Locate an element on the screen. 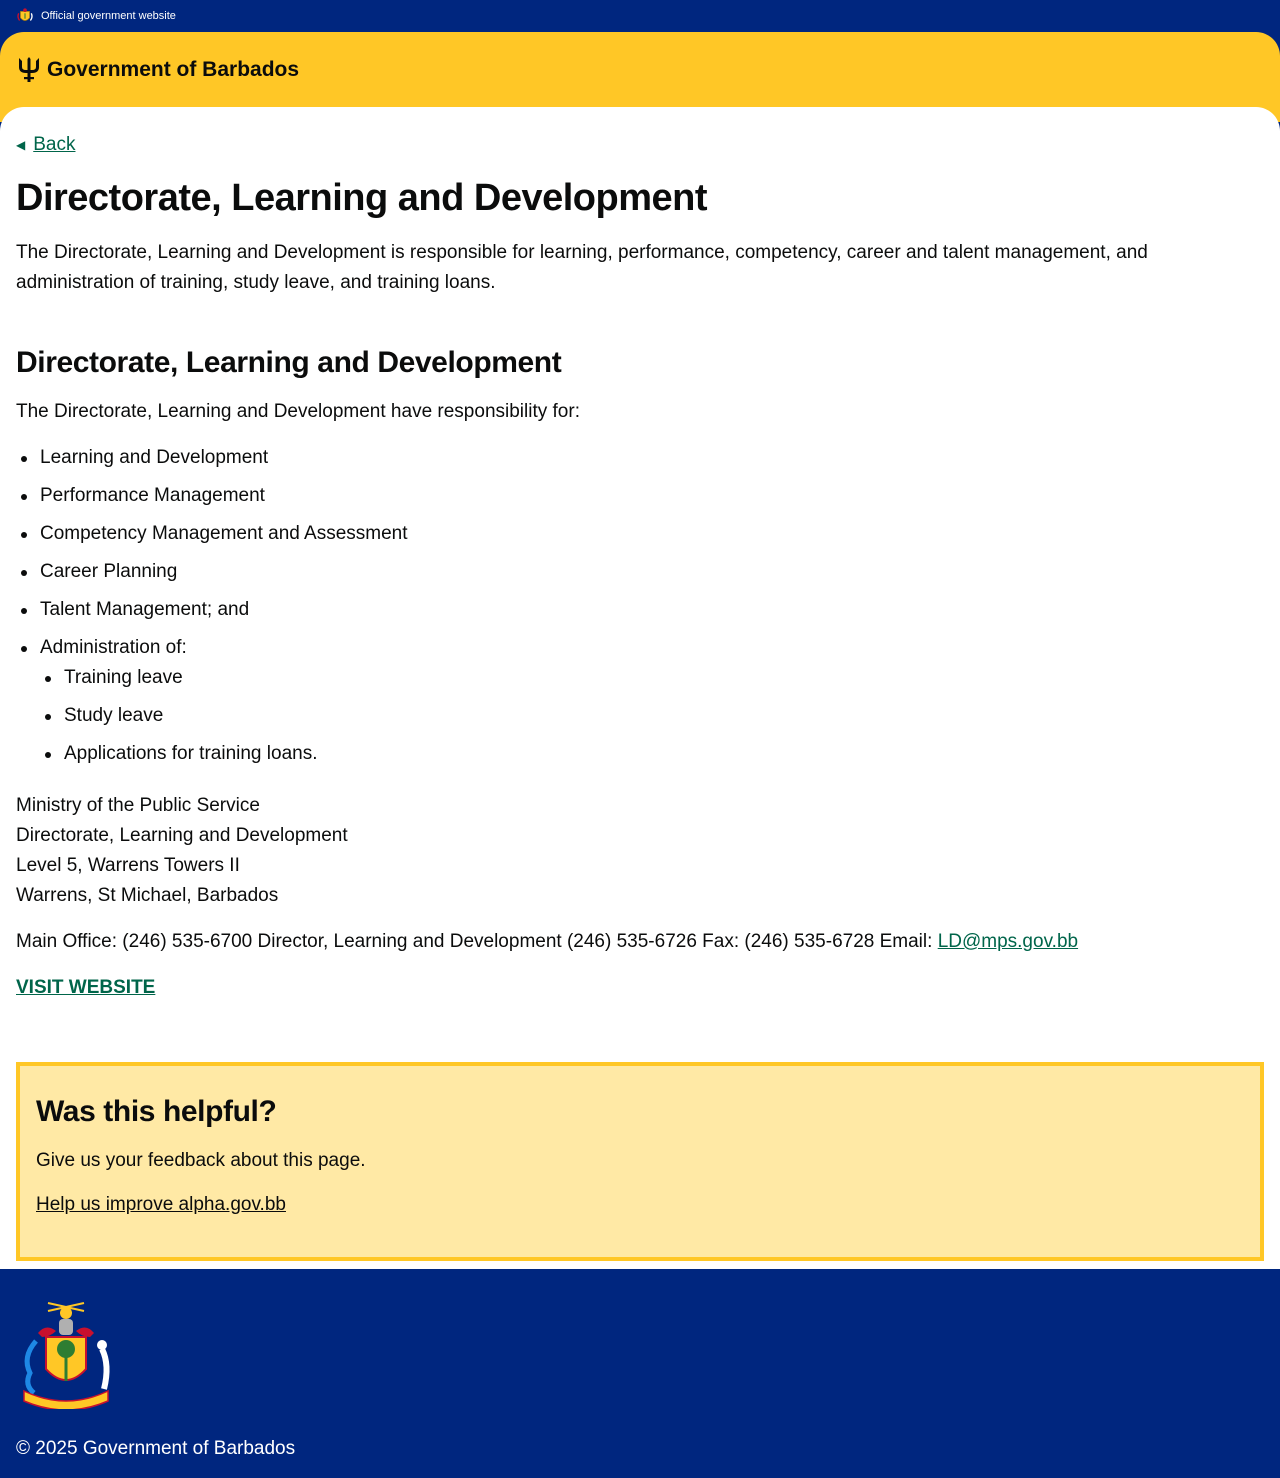 The width and height of the screenshot is (1280, 1478). page-title: Directorate, Learning and Development is located at coordinates (362, 198).